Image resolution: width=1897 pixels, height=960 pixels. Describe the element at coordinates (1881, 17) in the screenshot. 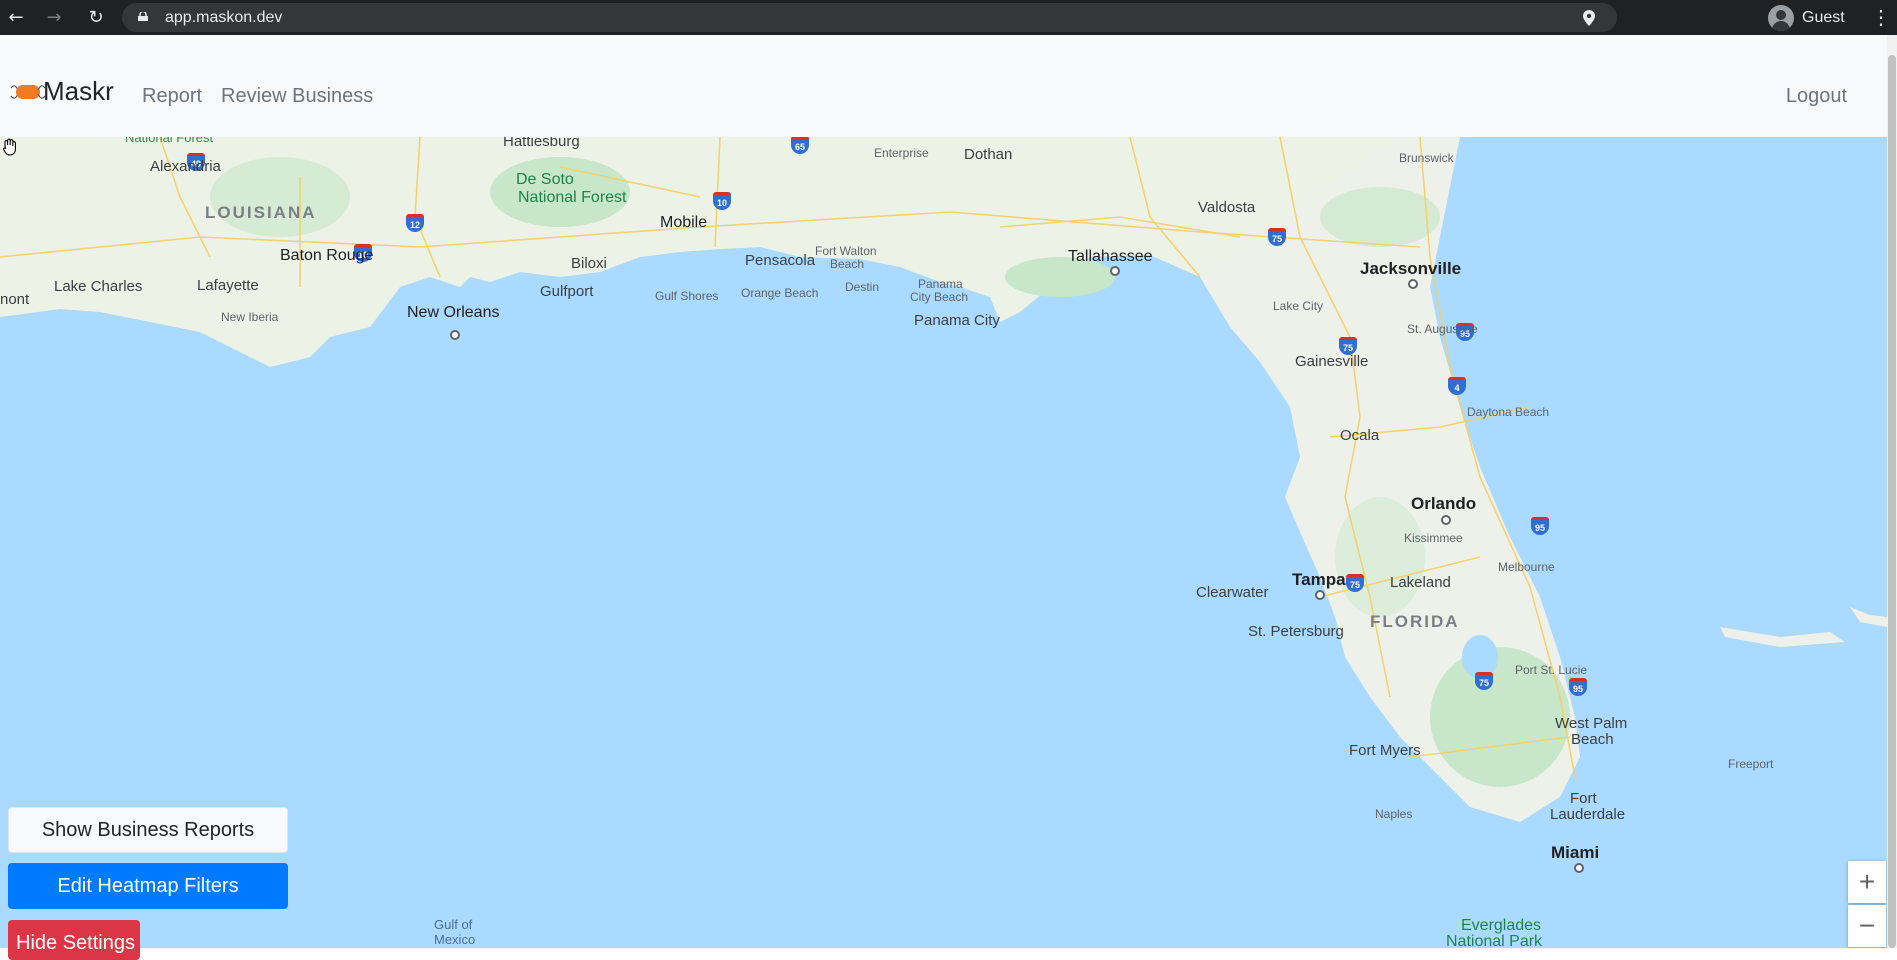

I see `more-vert-icon: ⋮` at that location.